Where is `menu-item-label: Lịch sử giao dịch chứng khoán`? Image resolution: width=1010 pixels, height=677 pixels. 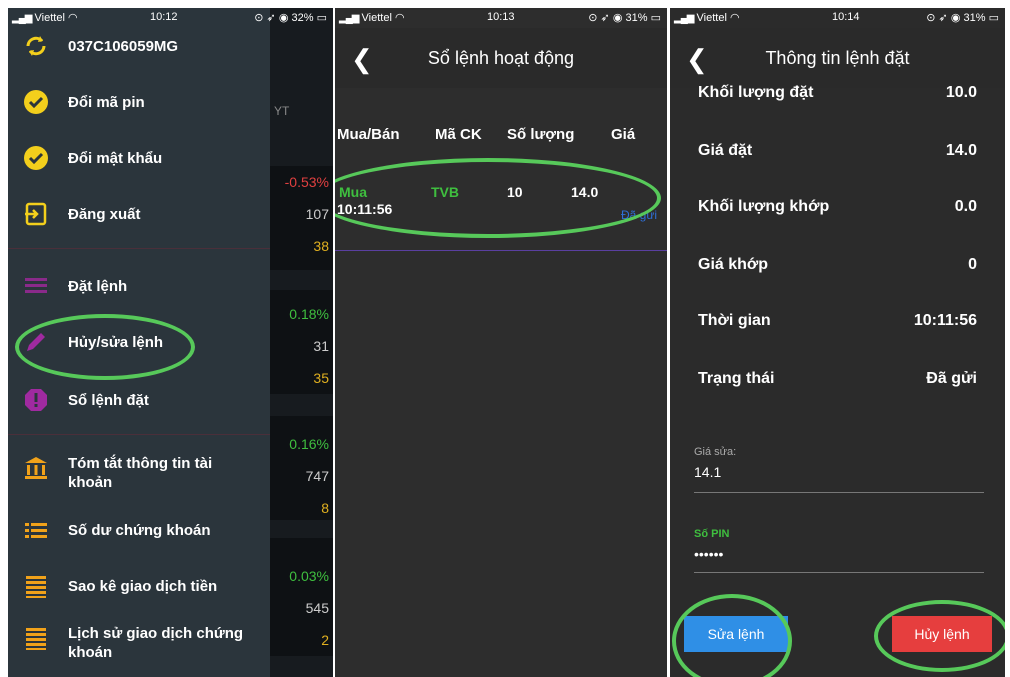 menu-item-label: Lịch sử giao dịch chứng khoán is located at coordinates (156, 643).